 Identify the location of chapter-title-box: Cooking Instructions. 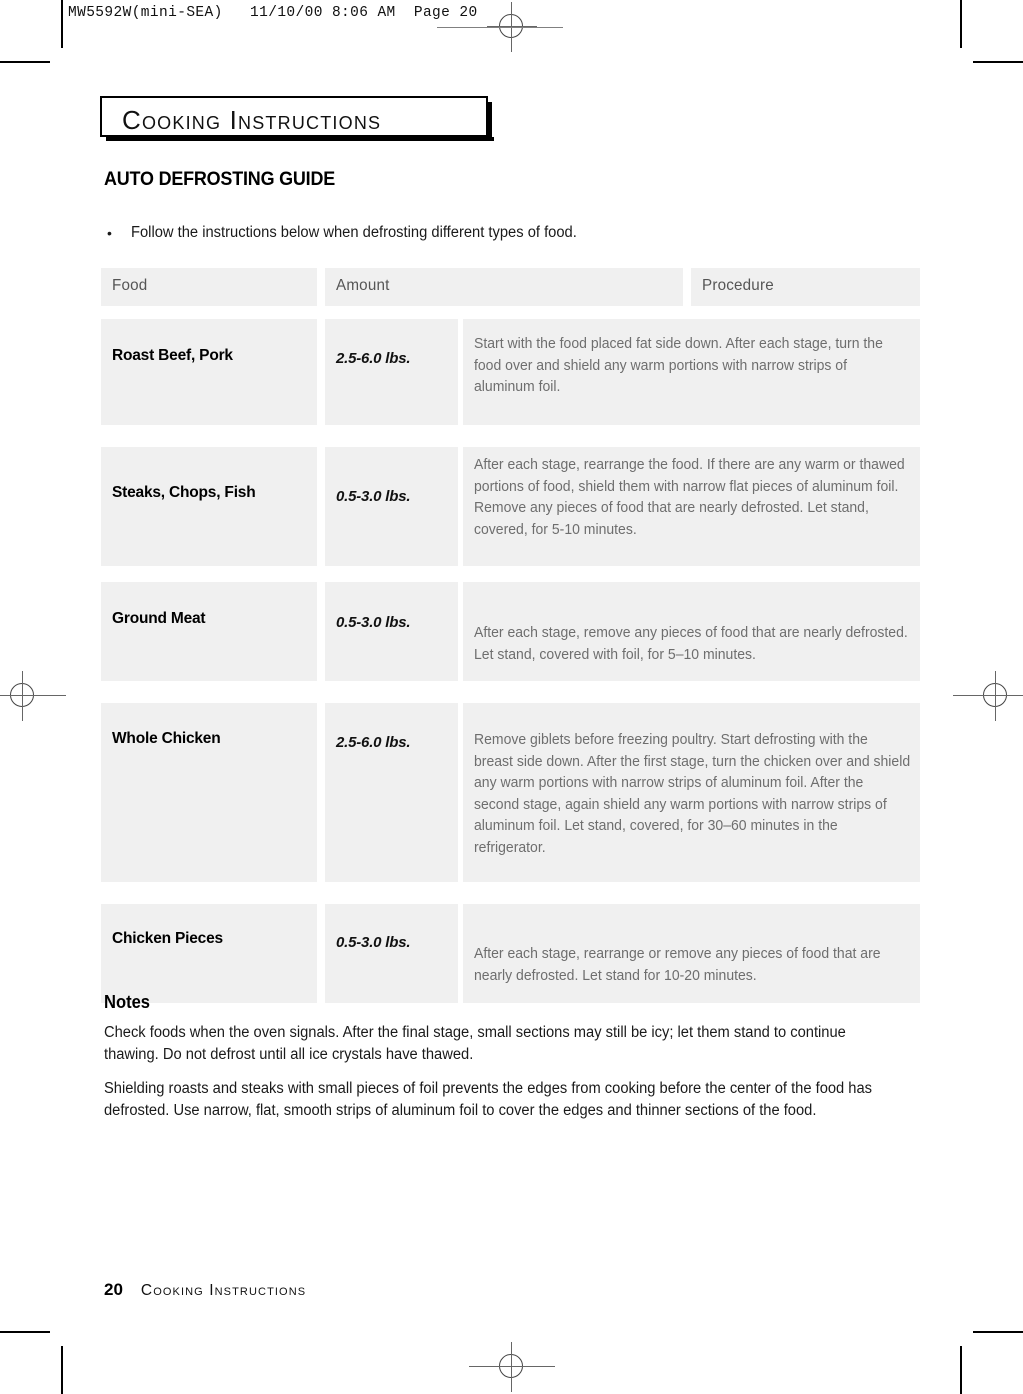
(297, 118).